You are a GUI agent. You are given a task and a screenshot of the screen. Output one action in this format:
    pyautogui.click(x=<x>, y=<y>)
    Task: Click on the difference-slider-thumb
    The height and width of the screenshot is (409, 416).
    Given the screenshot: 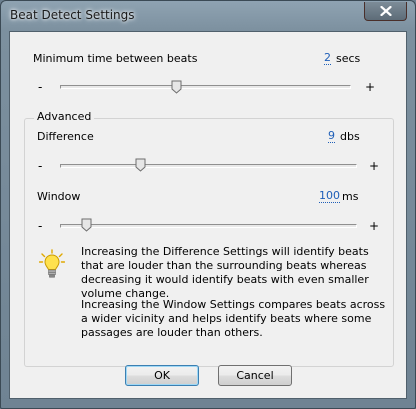 What is the action you would take?
    pyautogui.click(x=140, y=165)
    